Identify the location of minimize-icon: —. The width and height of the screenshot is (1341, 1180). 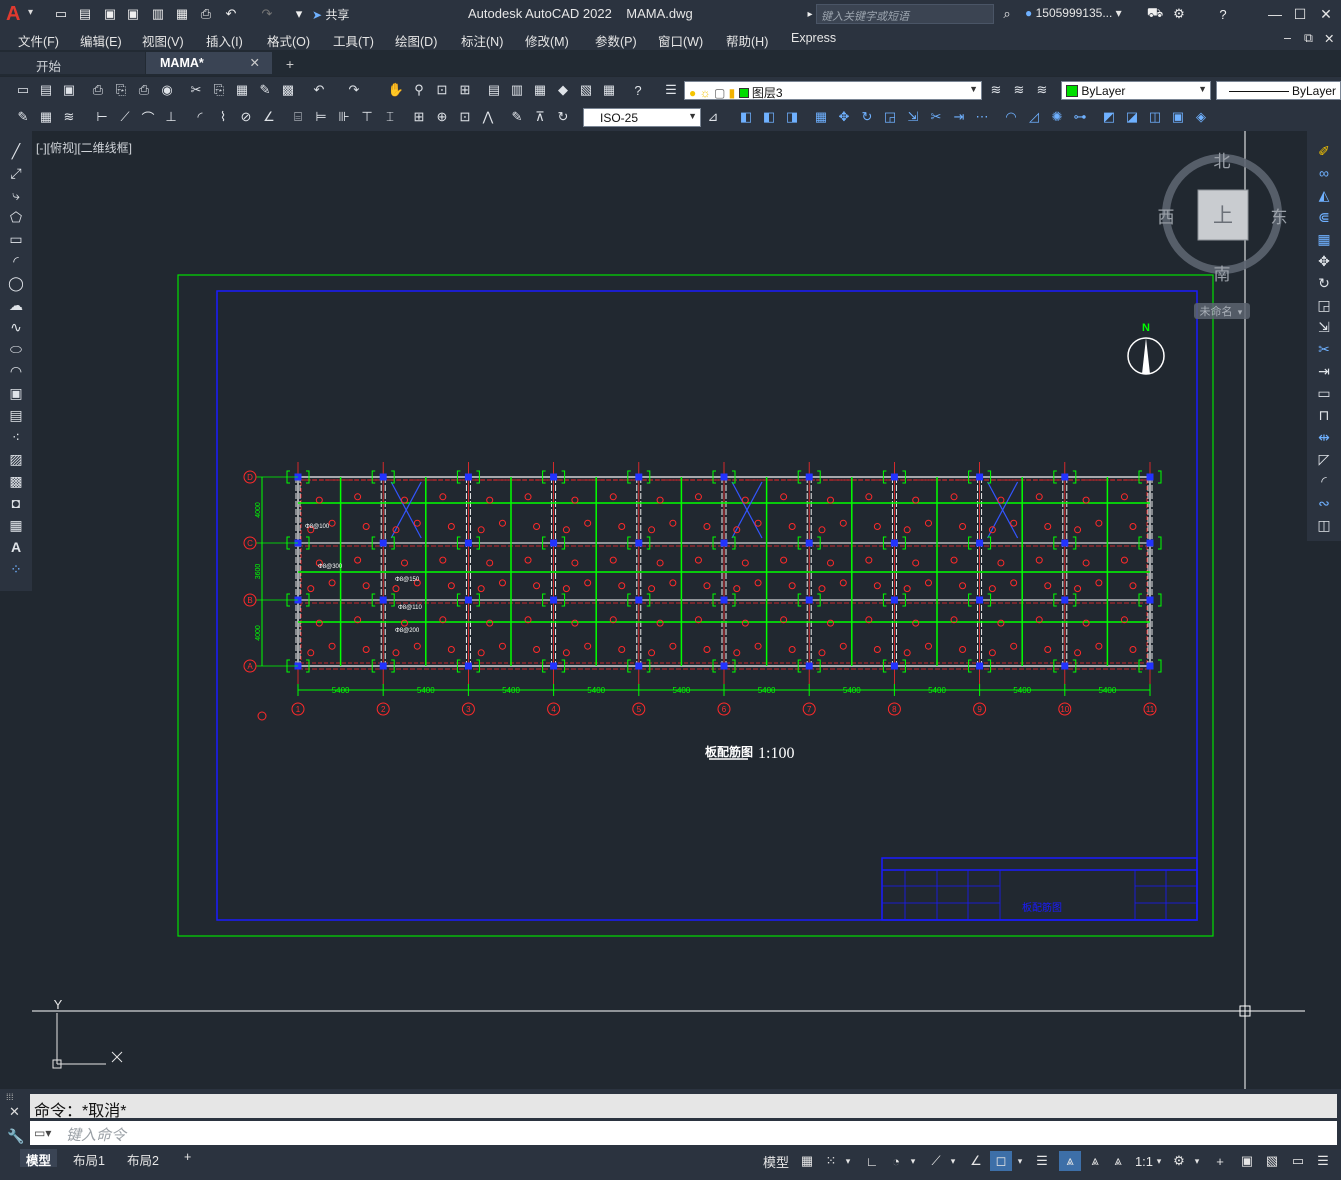
(1275, 14).